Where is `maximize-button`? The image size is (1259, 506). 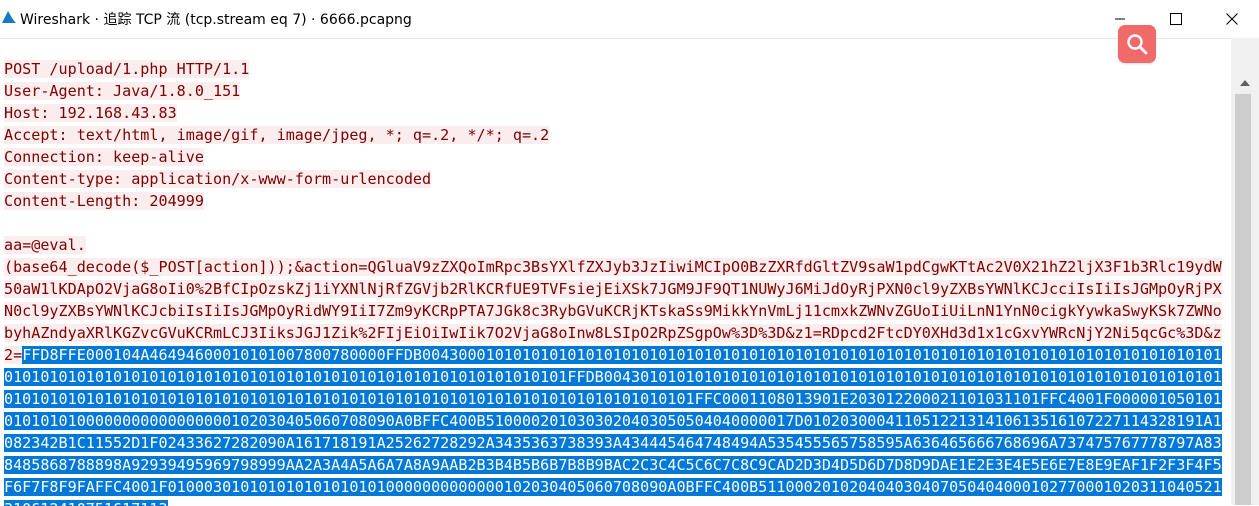 maximize-button is located at coordinates (1176, 19).